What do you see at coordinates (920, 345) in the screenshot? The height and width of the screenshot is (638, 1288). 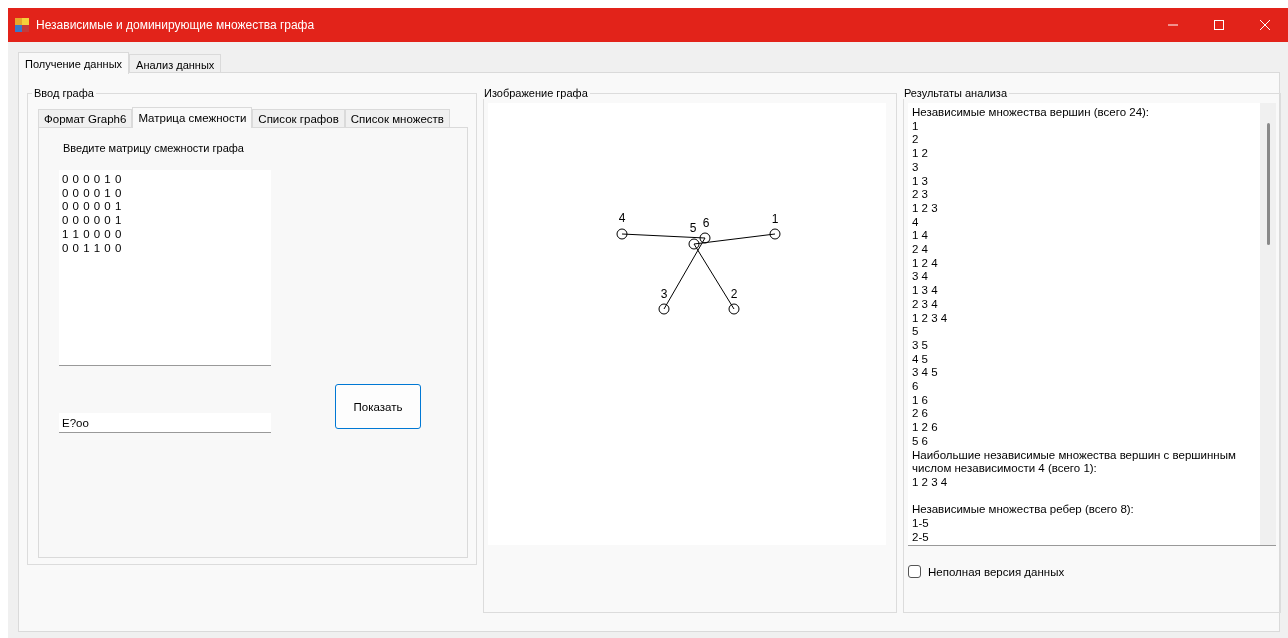 I see `result-line: 3 5` at bounding box center [920, 345].